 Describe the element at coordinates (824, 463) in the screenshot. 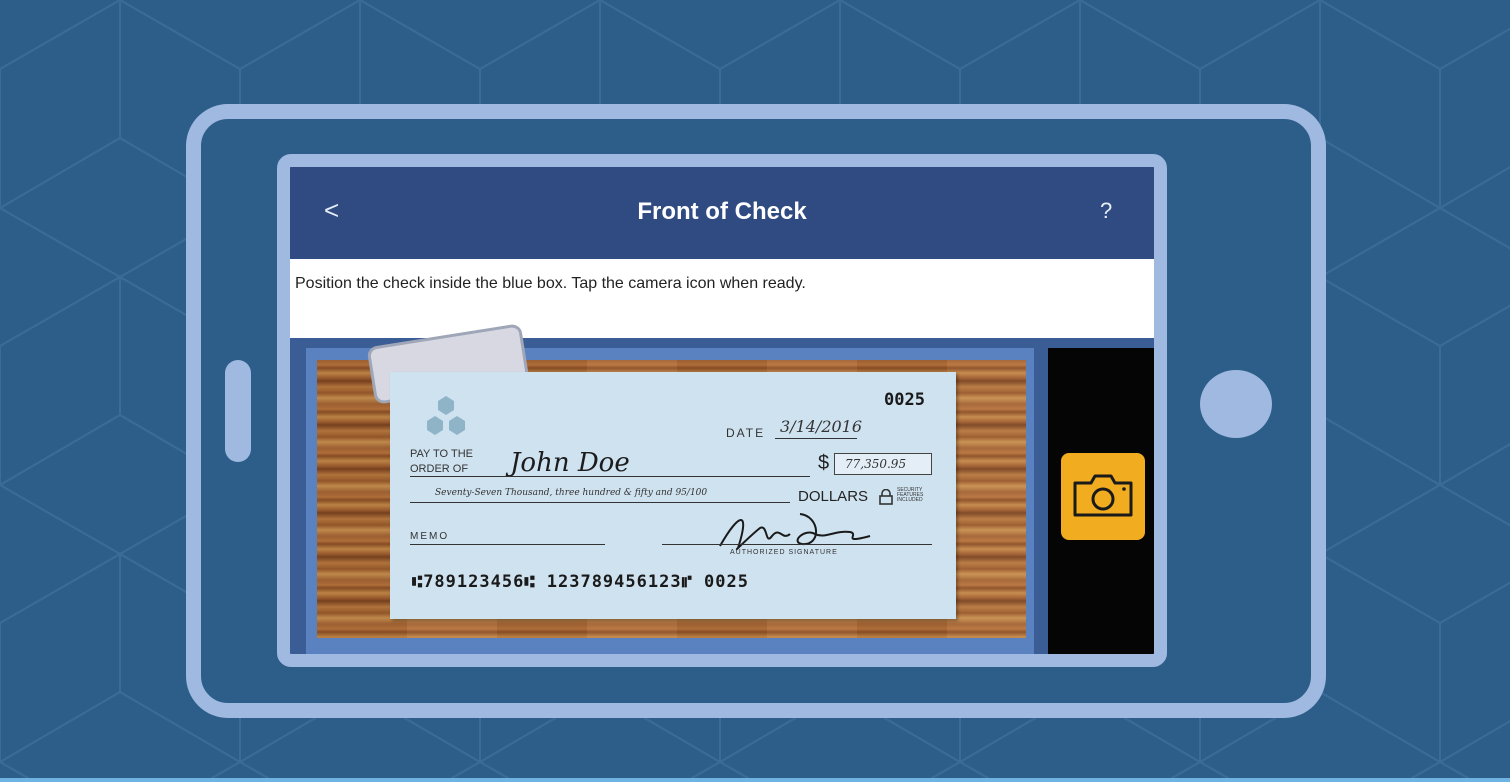

I see `dollar-sign: $` at that location.